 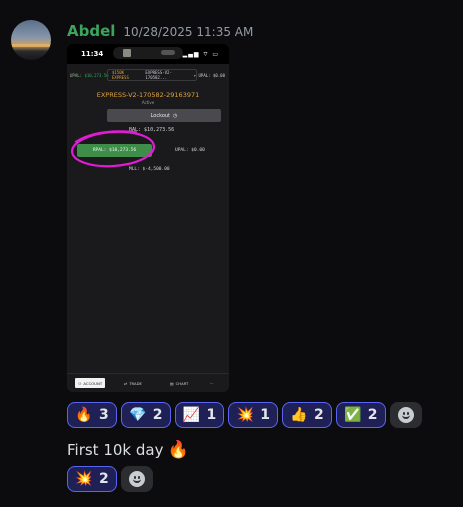 I want to click on reaction-thumbs-up: 👍 2, so click(x=307, y=415).